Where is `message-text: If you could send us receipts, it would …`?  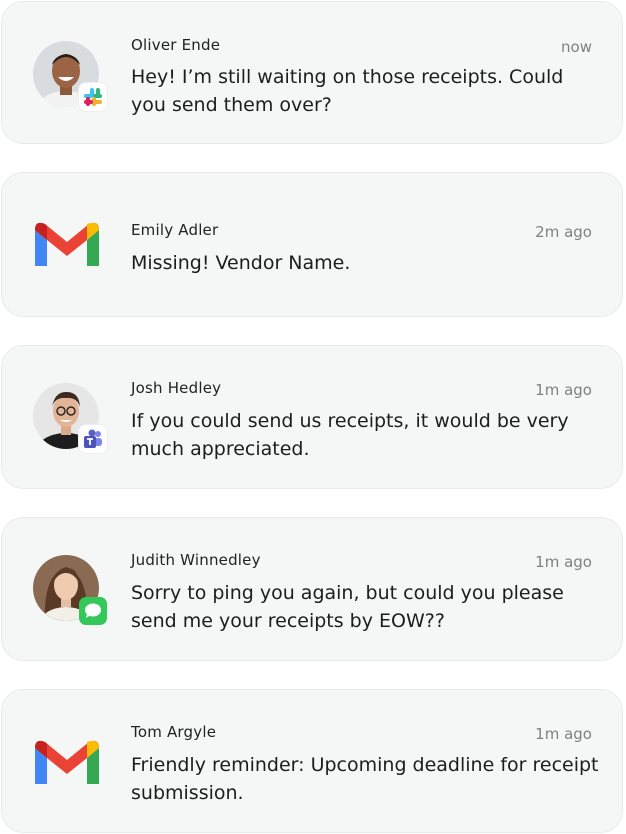 message-text: If you could send us receipts, it would … is located at coordinates (350, 435).